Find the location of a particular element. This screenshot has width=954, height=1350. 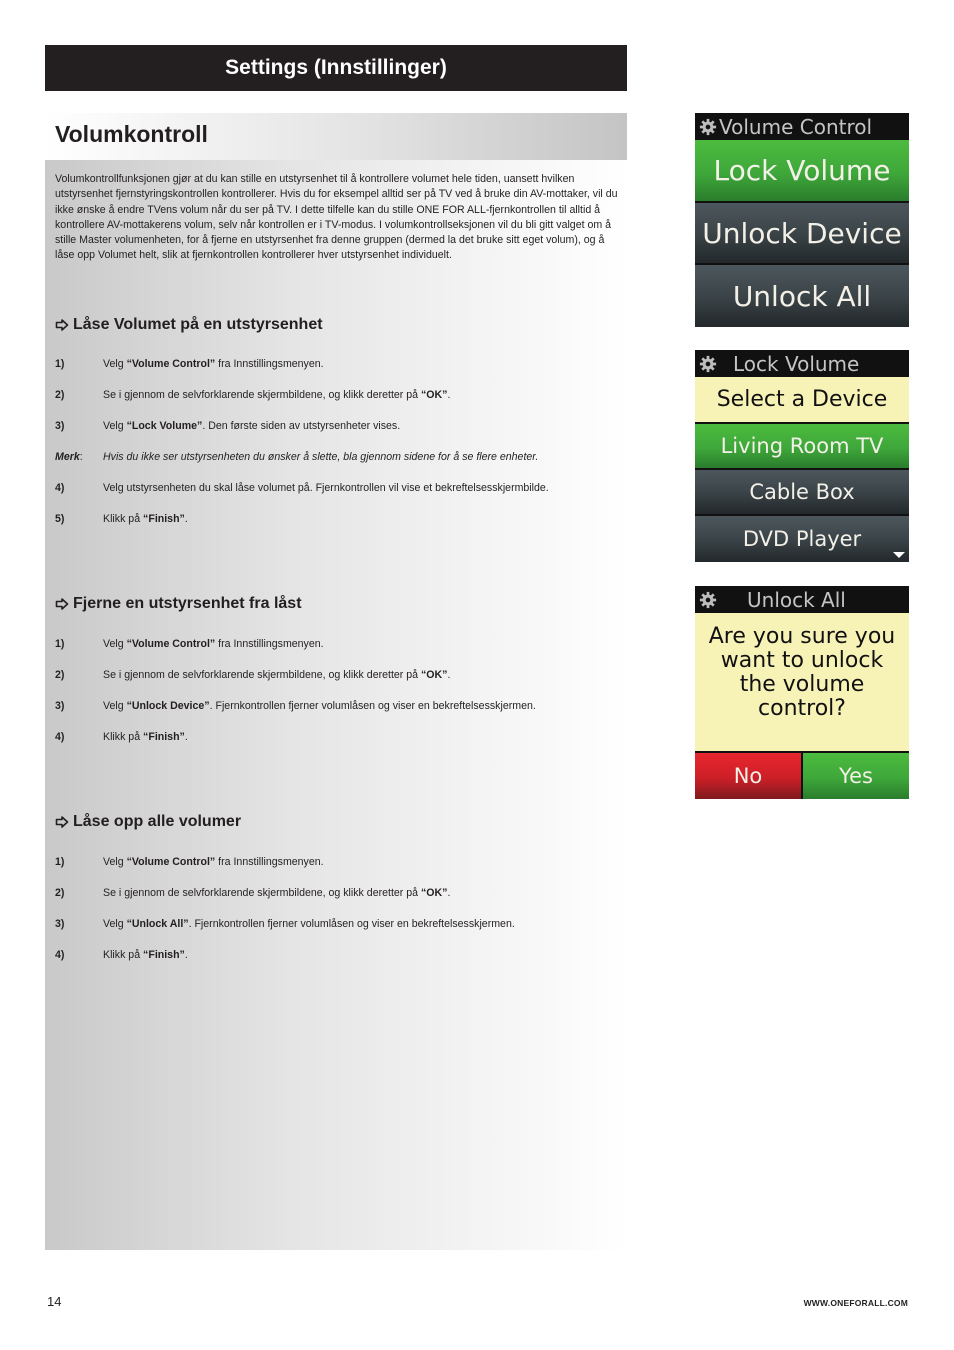

subsection-heading: Låse opp alle volumer is located at coordinates (148, 822).